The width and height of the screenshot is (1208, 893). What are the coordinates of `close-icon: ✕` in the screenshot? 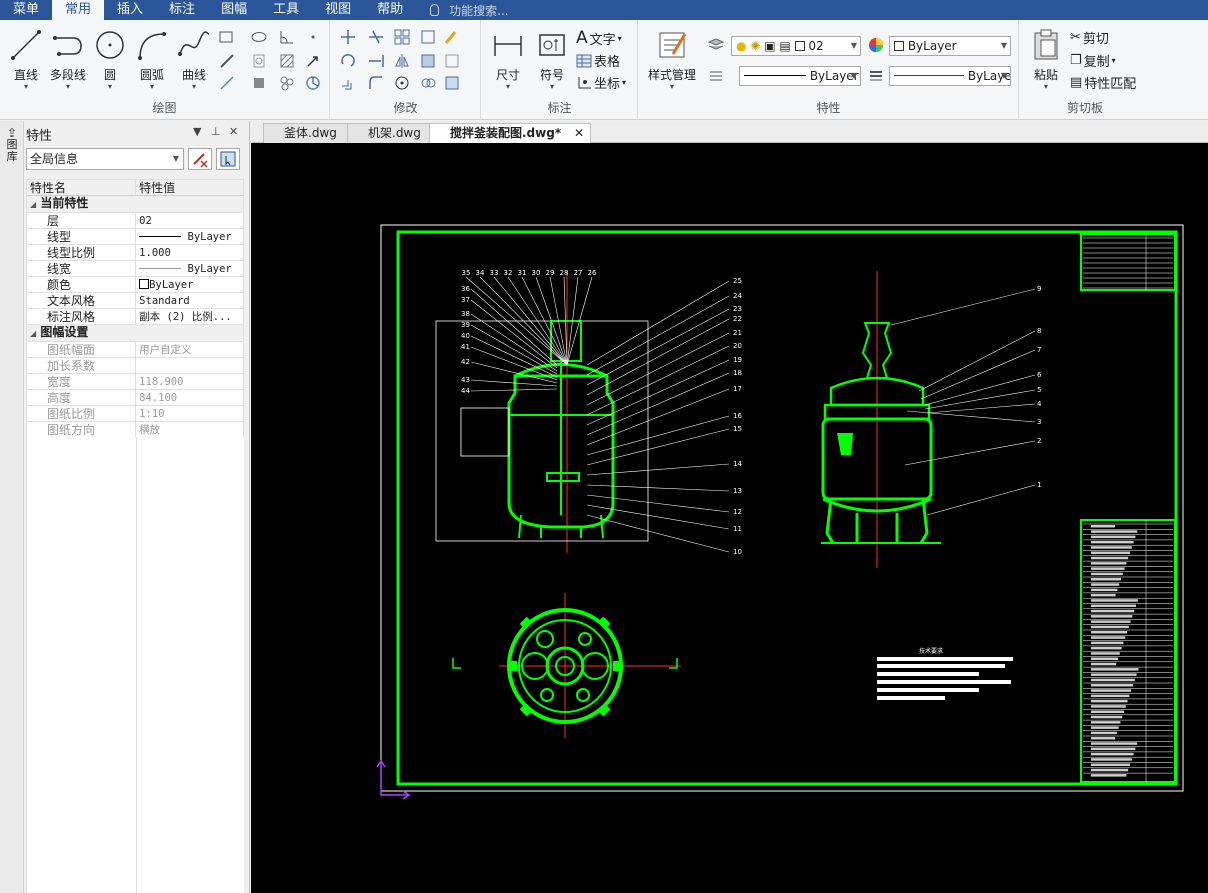 It's located at (233, 131).